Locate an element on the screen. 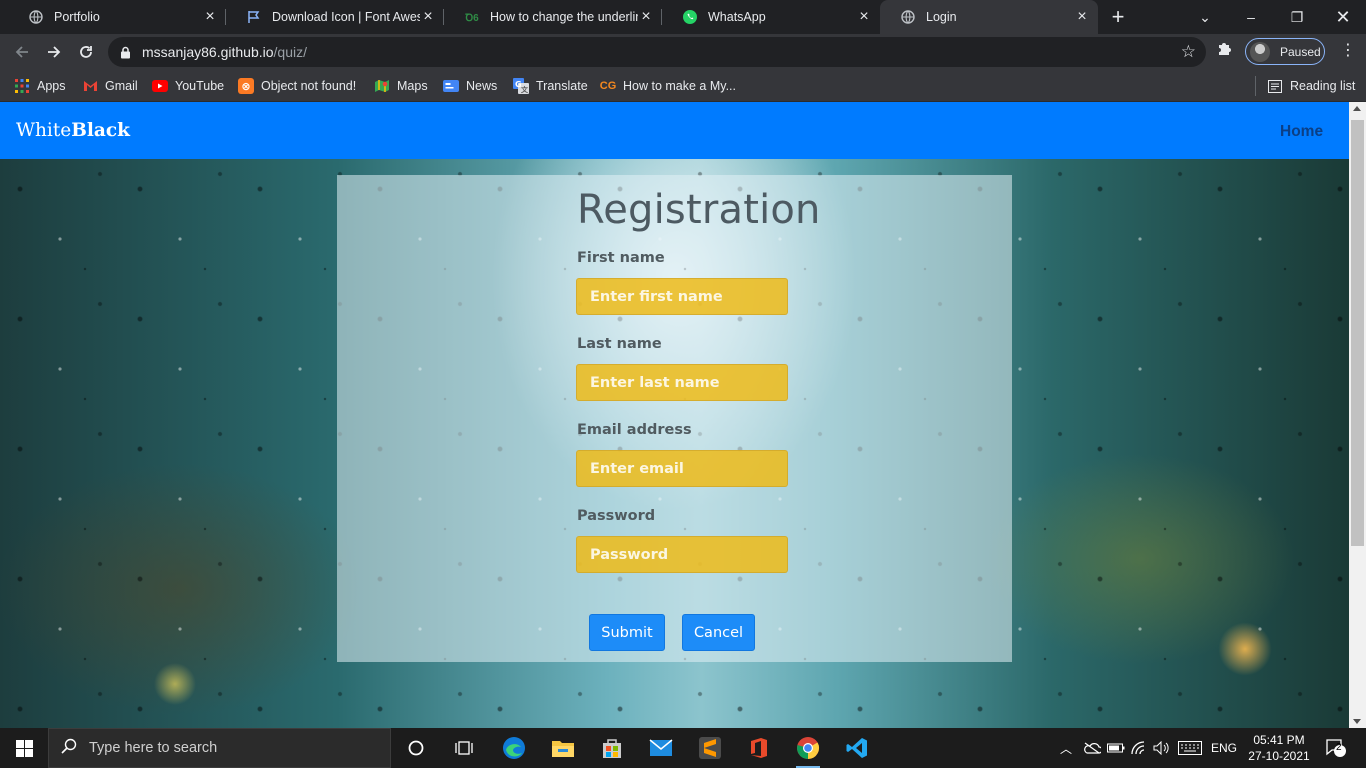 This screenshot has width=1366, height=768. tab-whatsapp: WhatsApp × is located at coordinates (771, 17).